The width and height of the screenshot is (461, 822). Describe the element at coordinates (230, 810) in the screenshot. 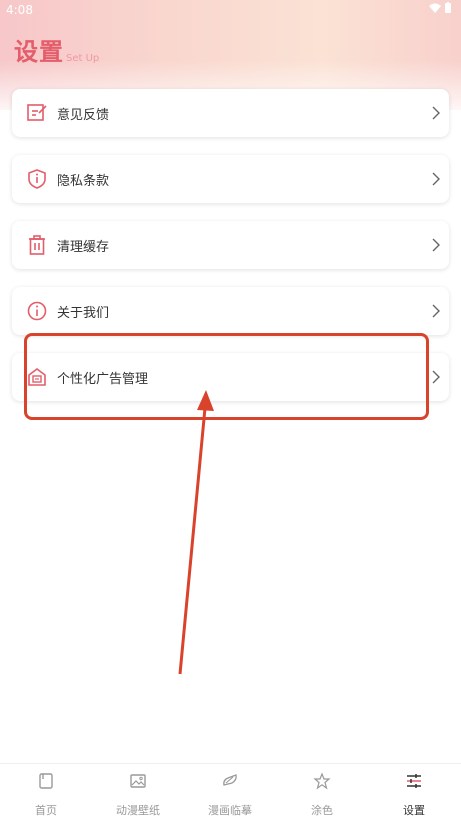

I see `nav-label: 漫画临摹` at that location.